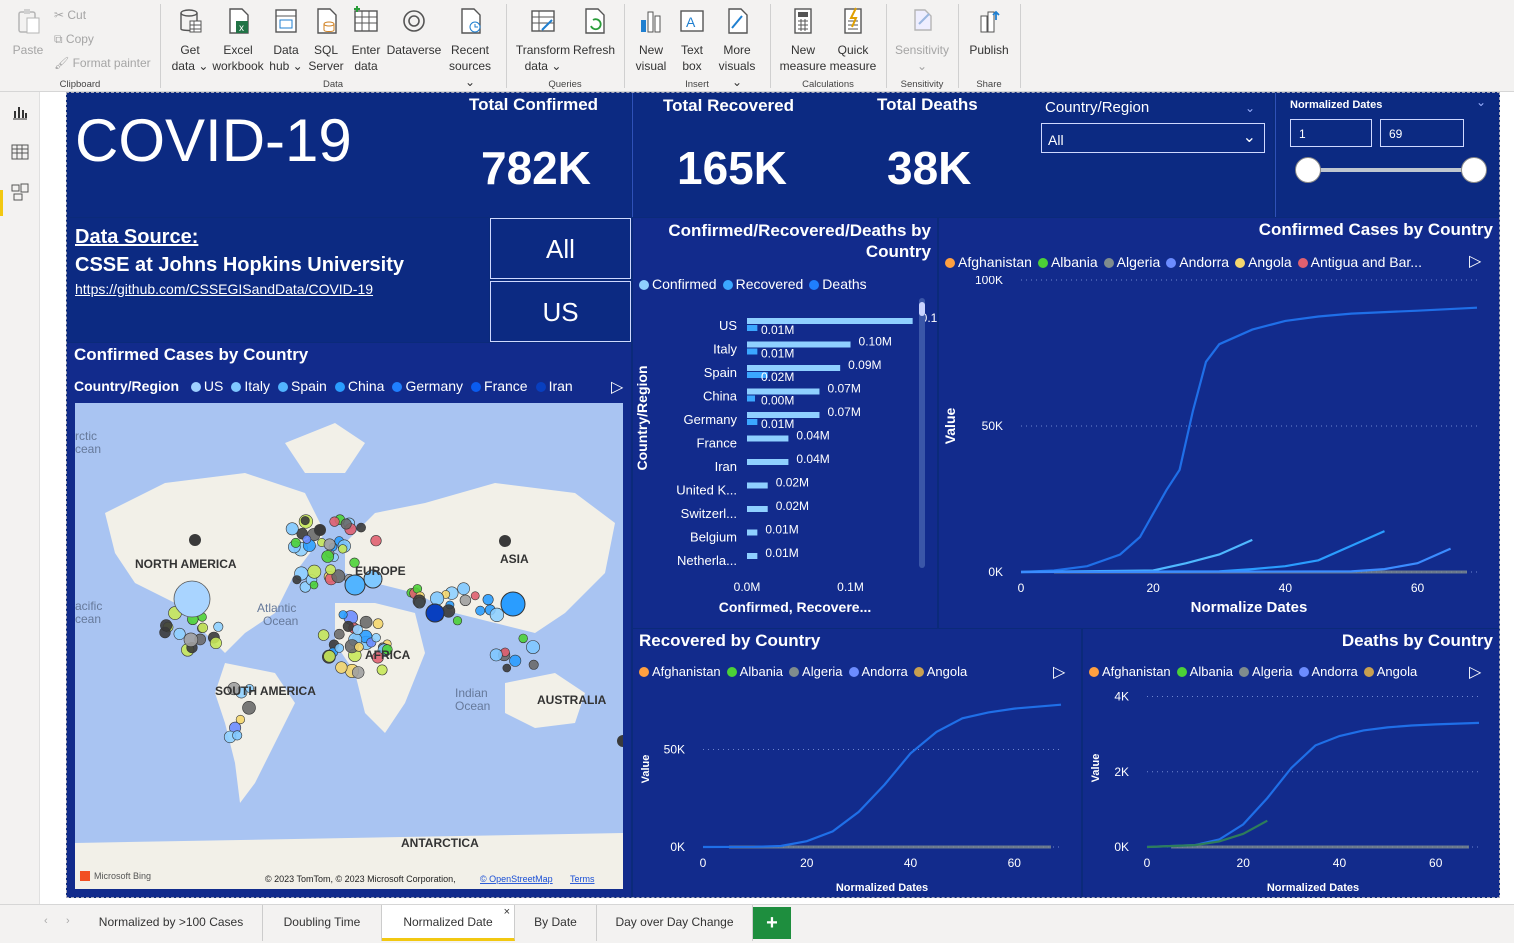 This screenshot has width=1514, height=943. Describe the element at coordinates (414, 32) in the screenshot. I see `dataverse-button: Dataverse` at that location.